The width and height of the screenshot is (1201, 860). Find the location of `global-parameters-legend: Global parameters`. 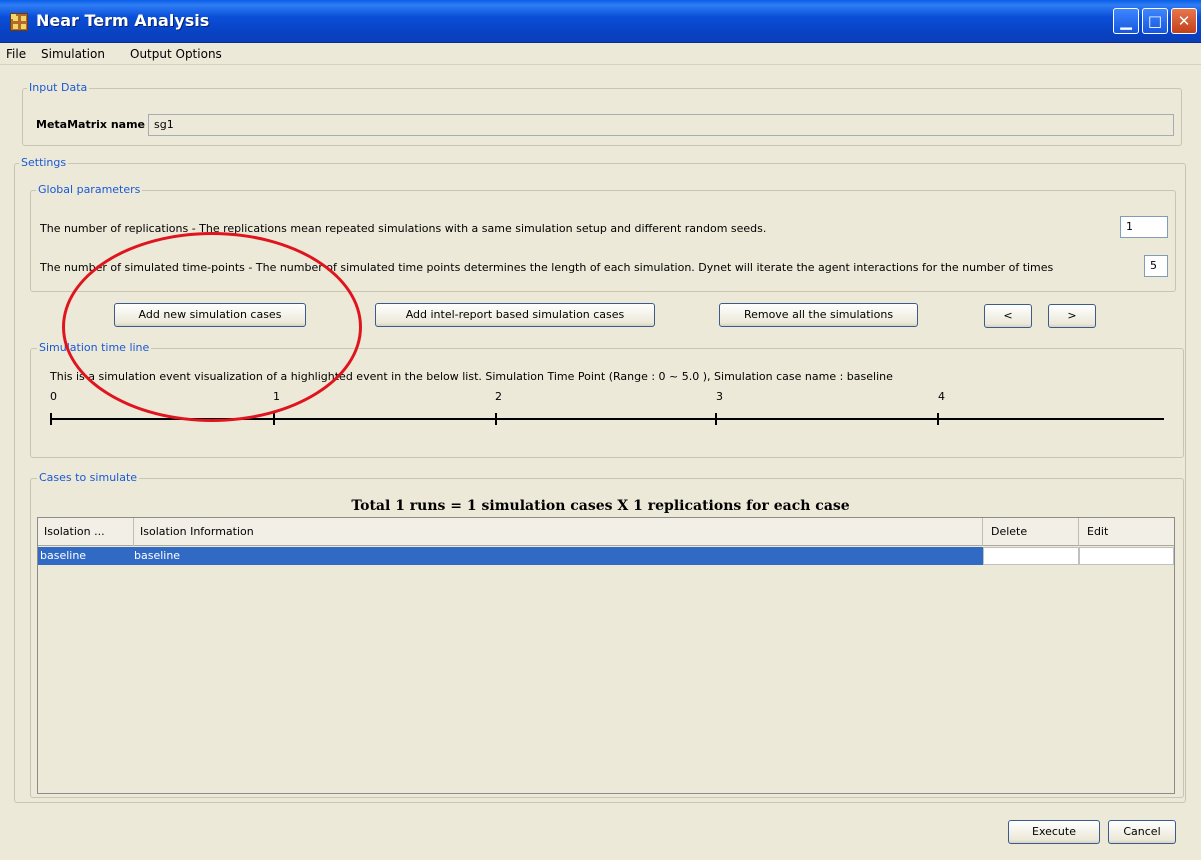

global-parameters-legend: Global parameters is located at coordinates (89, 189).